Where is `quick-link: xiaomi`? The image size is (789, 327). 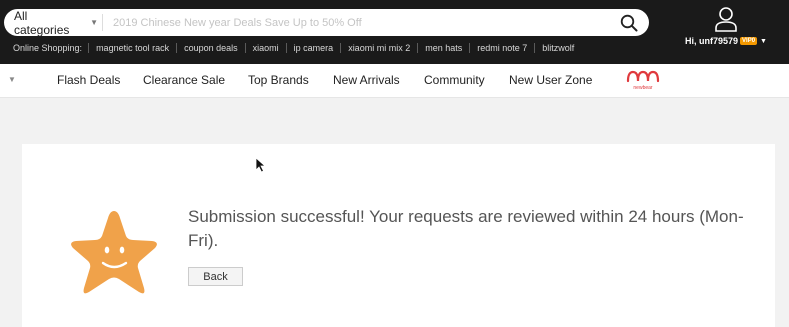 quick-link: xiaomi is located at coordinates (265, 48).